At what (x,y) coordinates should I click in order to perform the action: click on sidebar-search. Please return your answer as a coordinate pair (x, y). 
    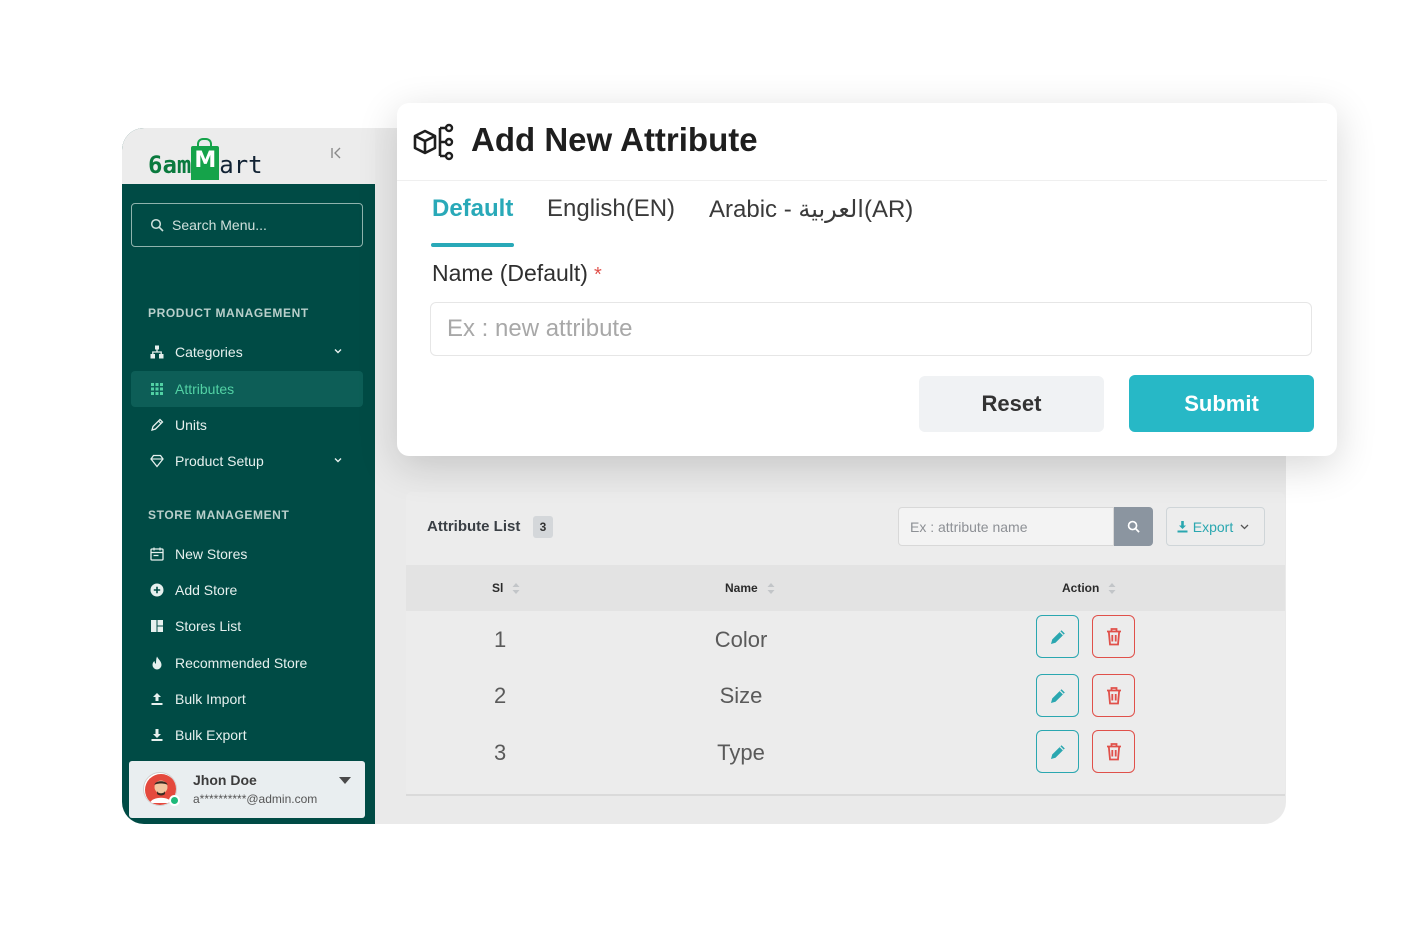
    Looking at the image, I should click on (247, 225).